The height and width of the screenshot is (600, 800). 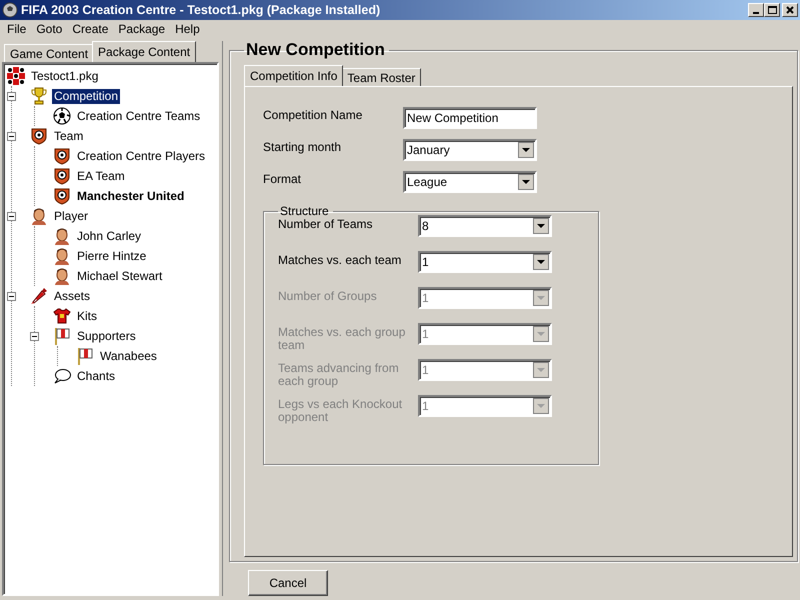 What do you see at coordinates (294, 75) in the screenshot?
I see `tab: Competition Info` at bounding box center [294, 75].